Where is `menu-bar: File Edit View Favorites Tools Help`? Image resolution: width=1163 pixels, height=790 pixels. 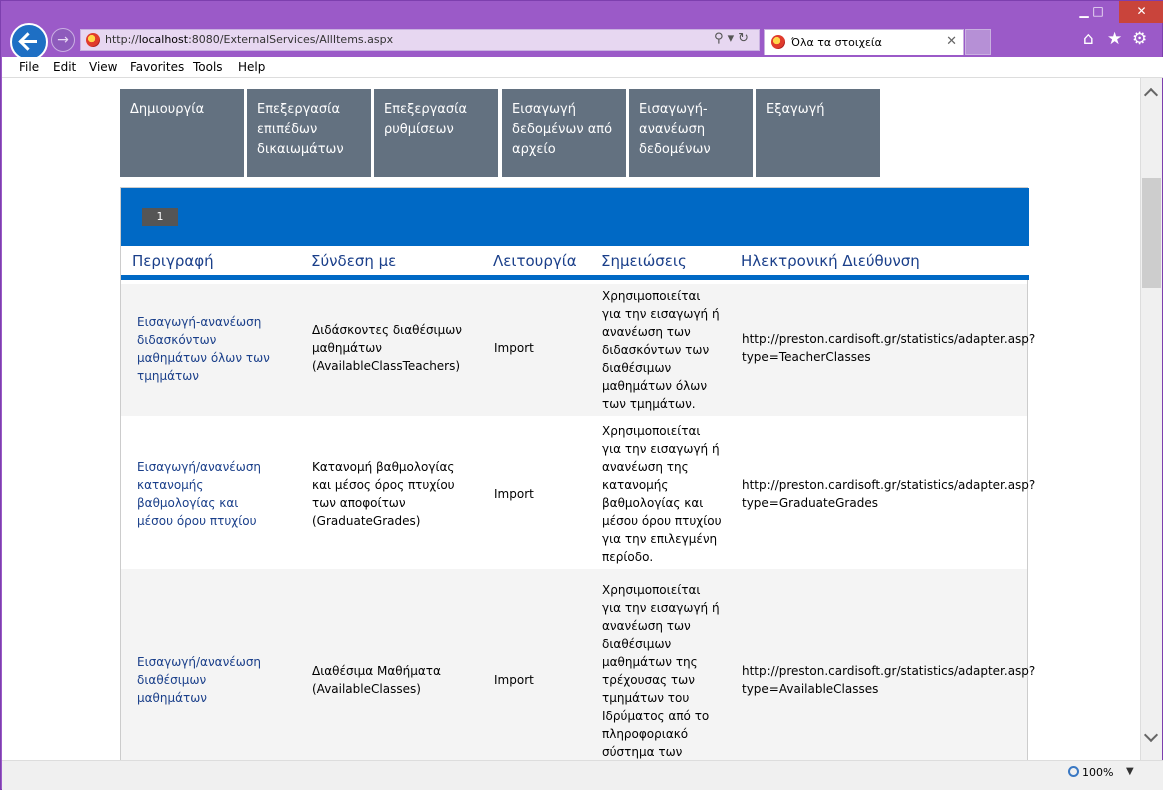
menu-bar: File Edit View Favorites Tools Help is located at coordinates (582, 67).